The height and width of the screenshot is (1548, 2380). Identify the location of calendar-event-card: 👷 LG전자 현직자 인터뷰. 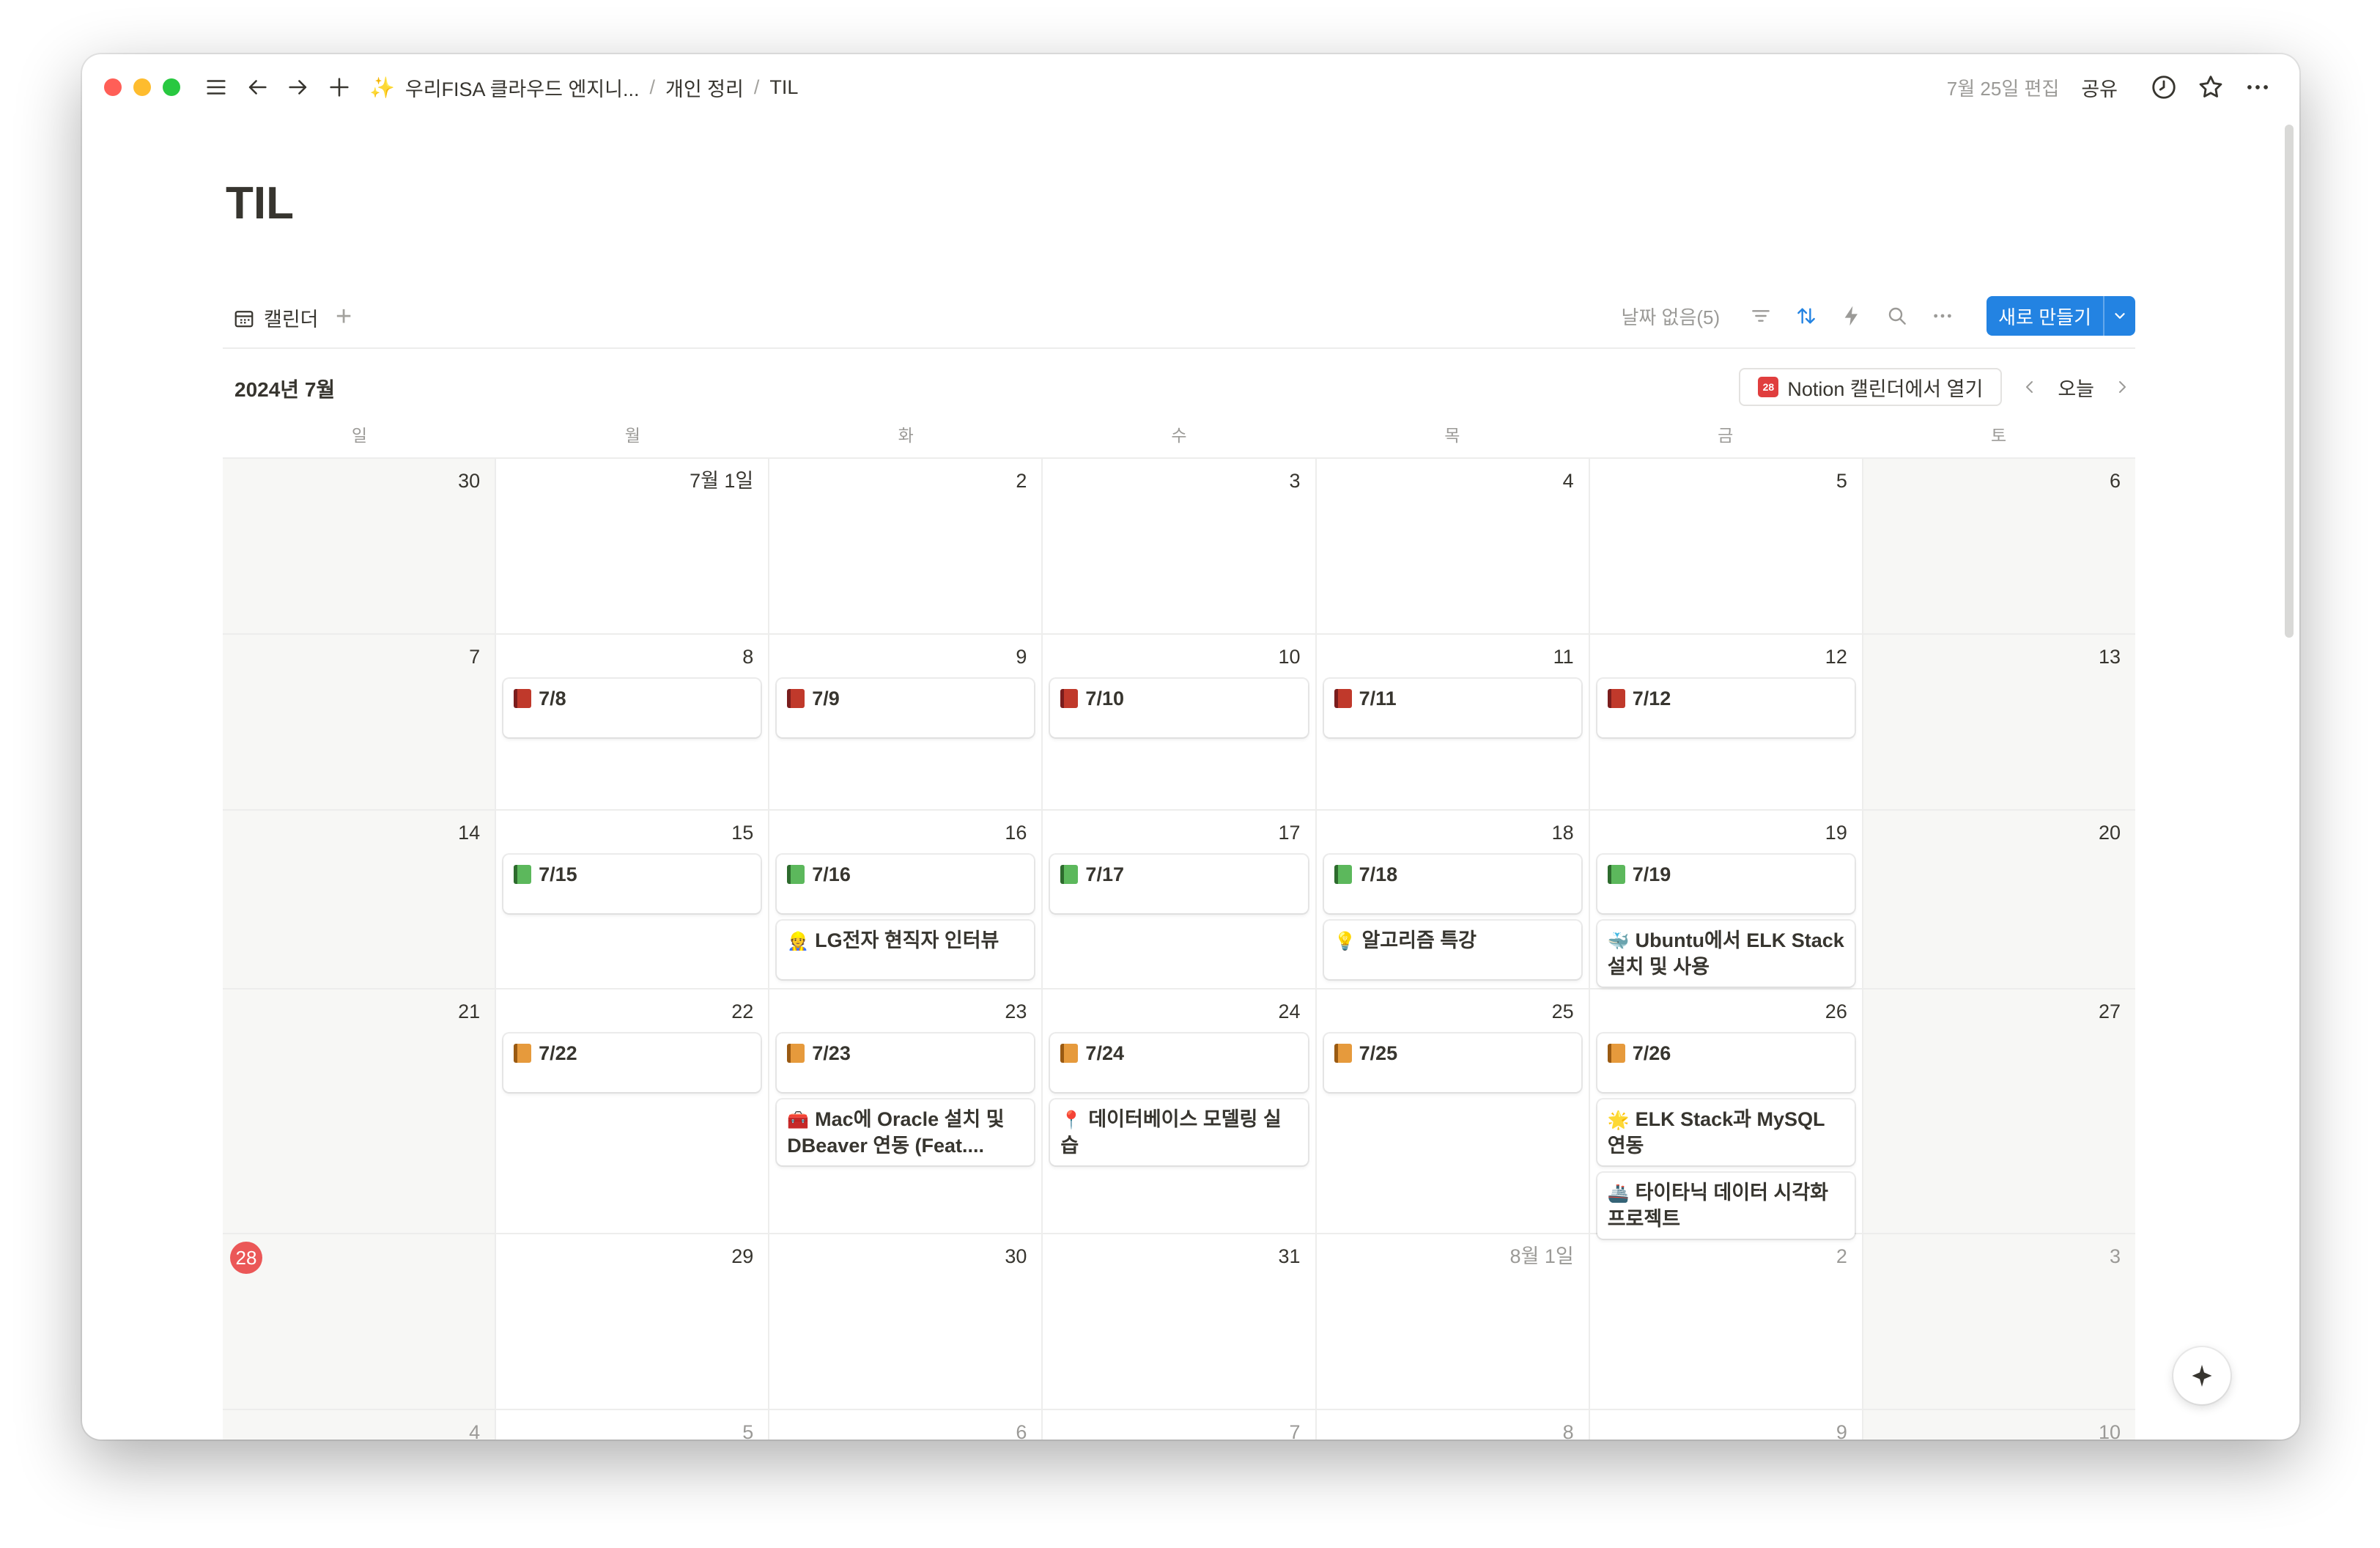
(906, 950).